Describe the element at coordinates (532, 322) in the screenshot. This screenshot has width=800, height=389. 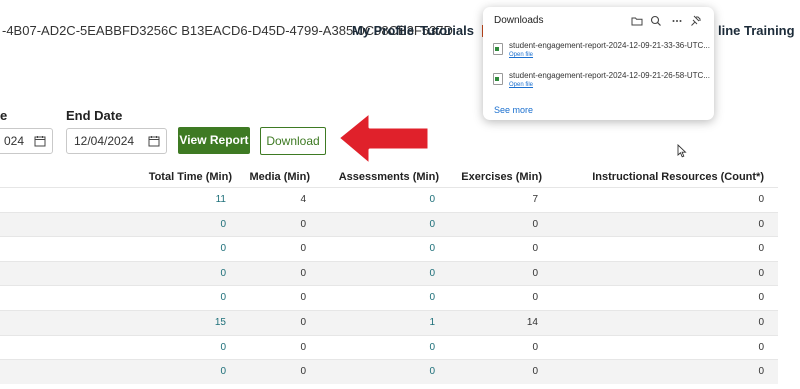
I see `cell-exercises: 14` at that location.